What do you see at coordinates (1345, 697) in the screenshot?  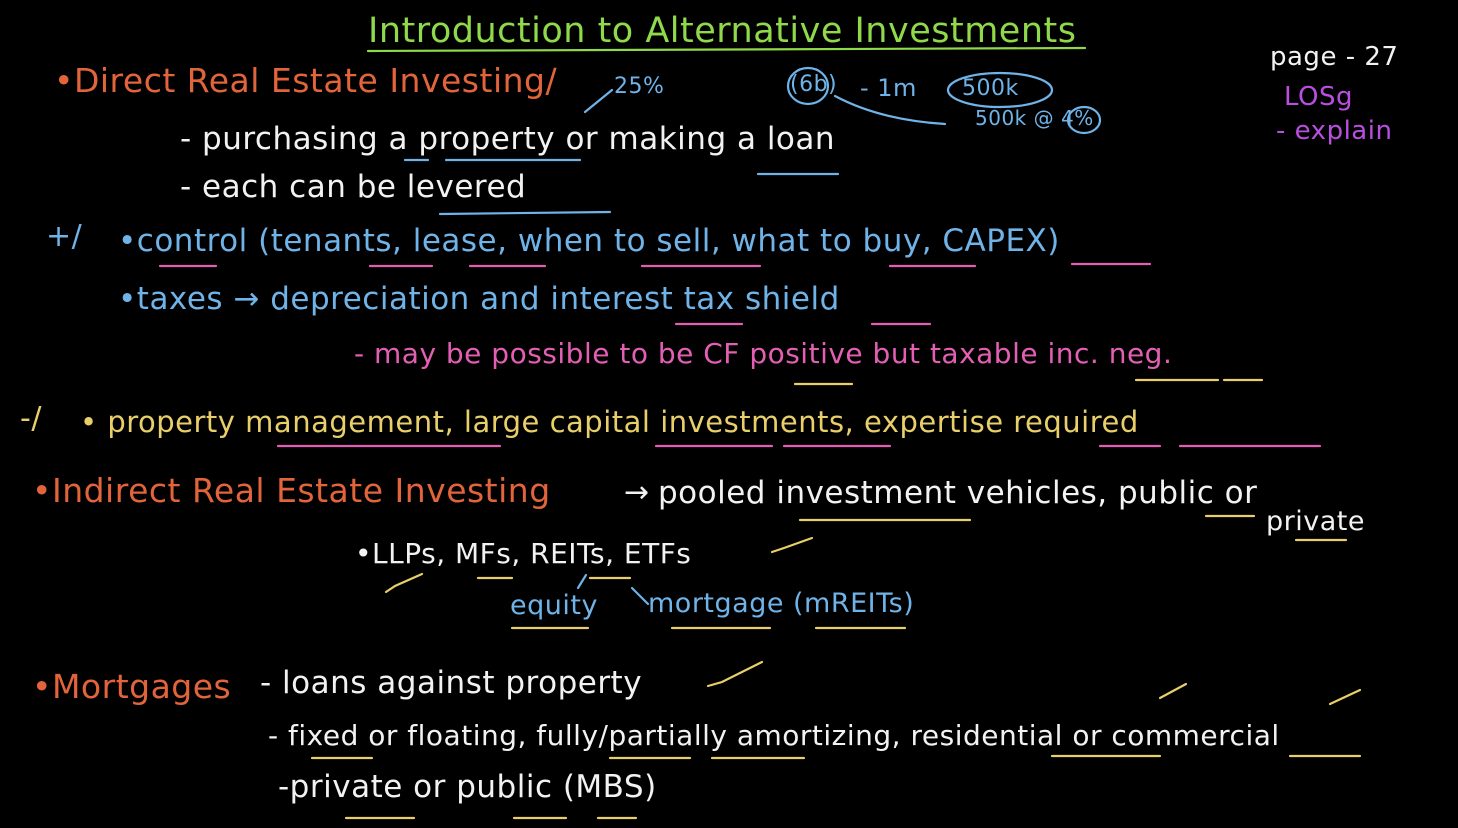 I see `check-commercial` at bounding box center [1345, 697].